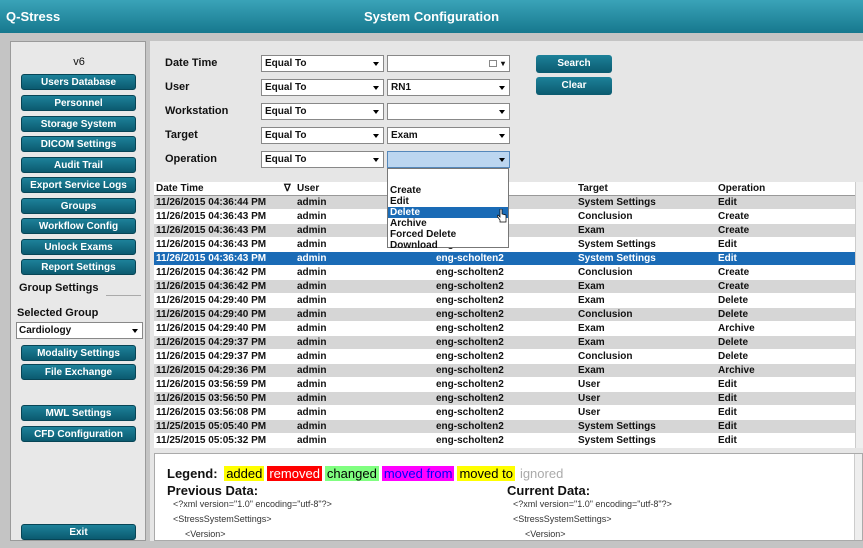 The image size is (863, 548). I want to click on audit-trail-button: Audit Trail, so click(78, 165).